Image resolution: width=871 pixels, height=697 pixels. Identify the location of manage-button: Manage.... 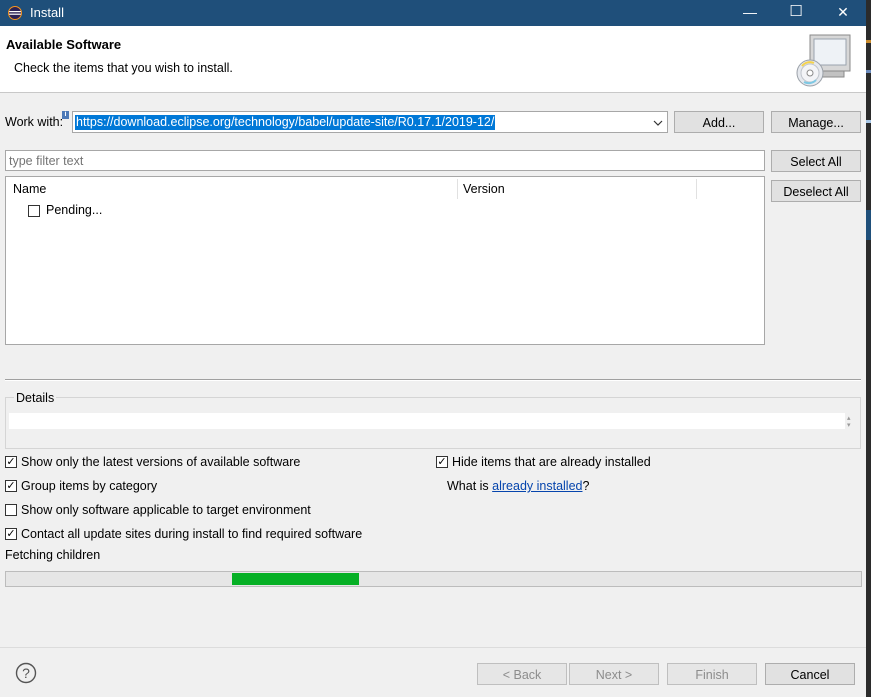
(816, 122).